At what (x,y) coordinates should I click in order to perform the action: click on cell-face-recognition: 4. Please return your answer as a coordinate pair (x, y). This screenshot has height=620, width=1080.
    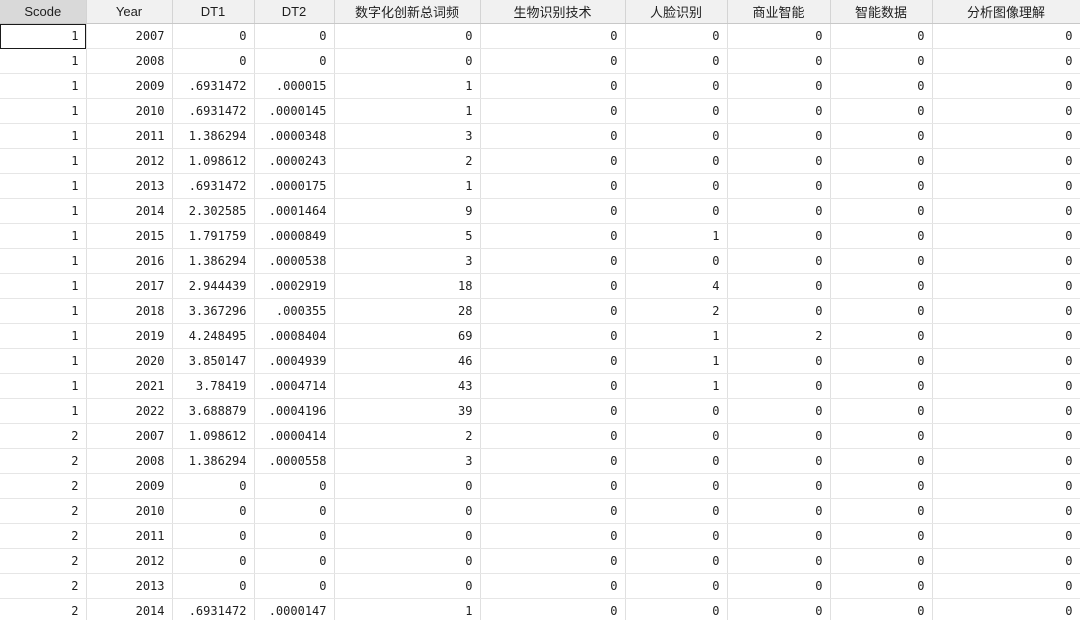
    Looking at the image, I should click on (676, 286).